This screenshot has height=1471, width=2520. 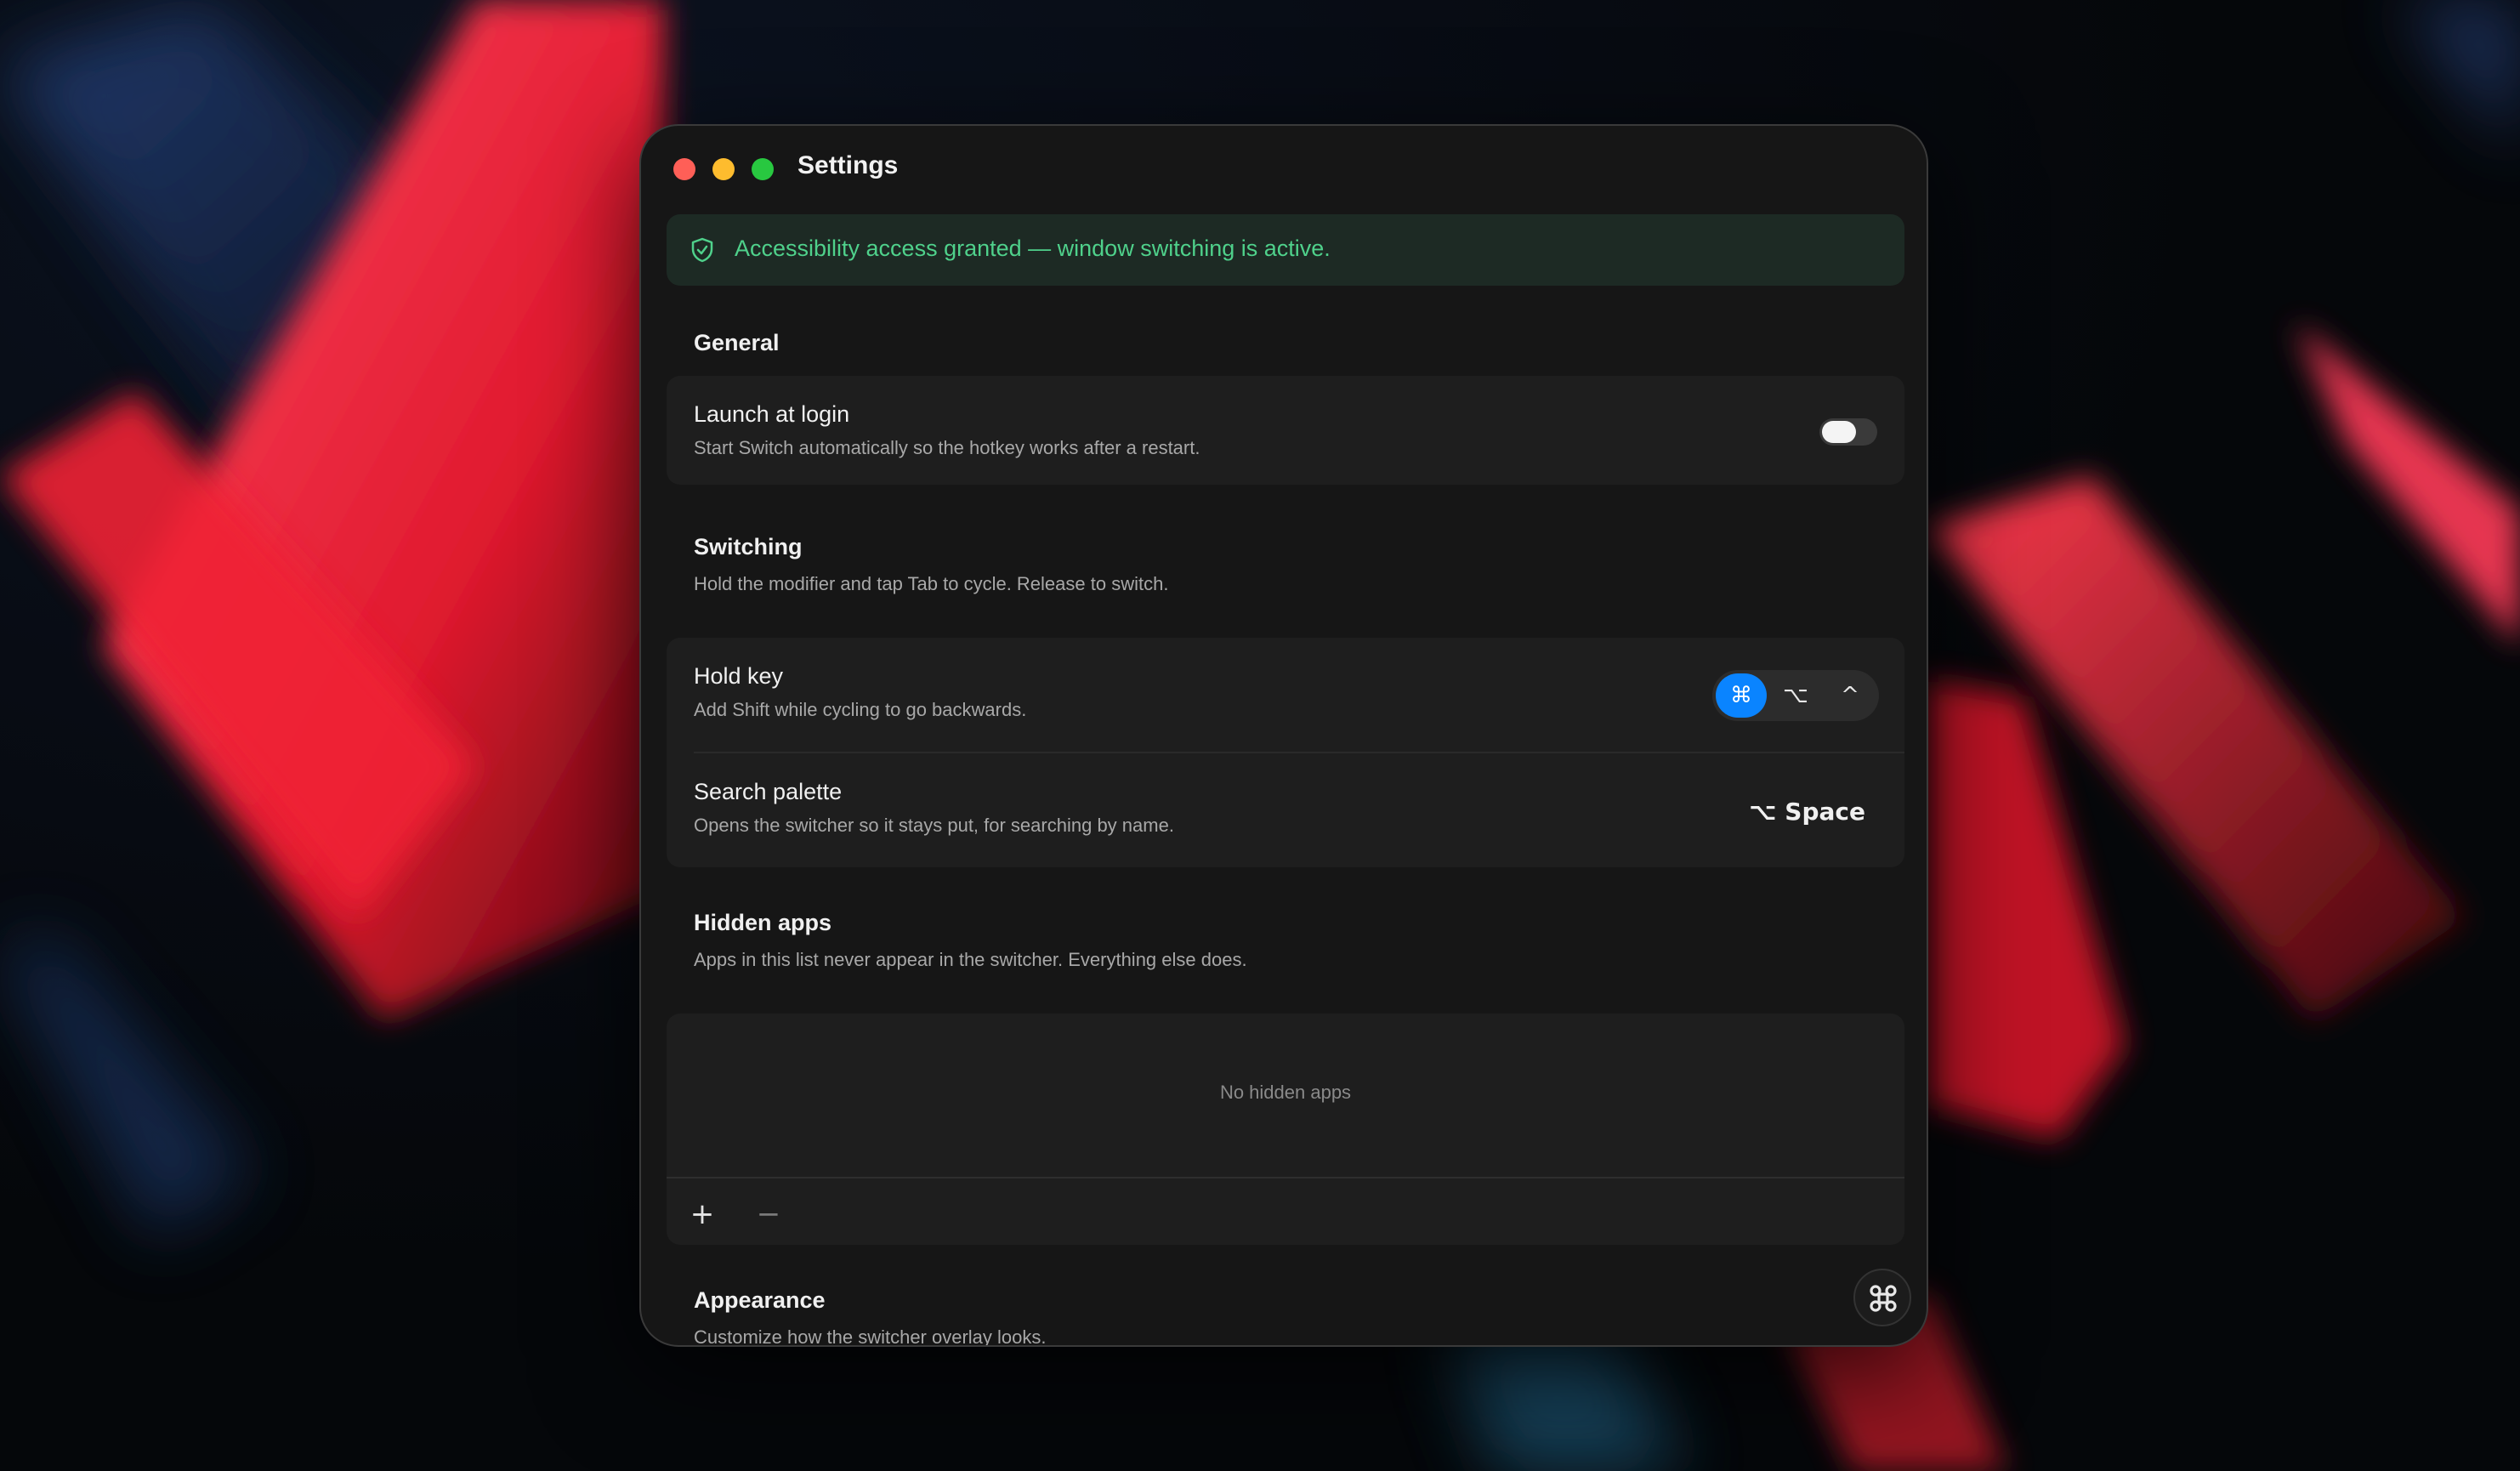 I want to click on hold-key-description: Add Shift while cycling to go backwards., so click(x=861, y=709).